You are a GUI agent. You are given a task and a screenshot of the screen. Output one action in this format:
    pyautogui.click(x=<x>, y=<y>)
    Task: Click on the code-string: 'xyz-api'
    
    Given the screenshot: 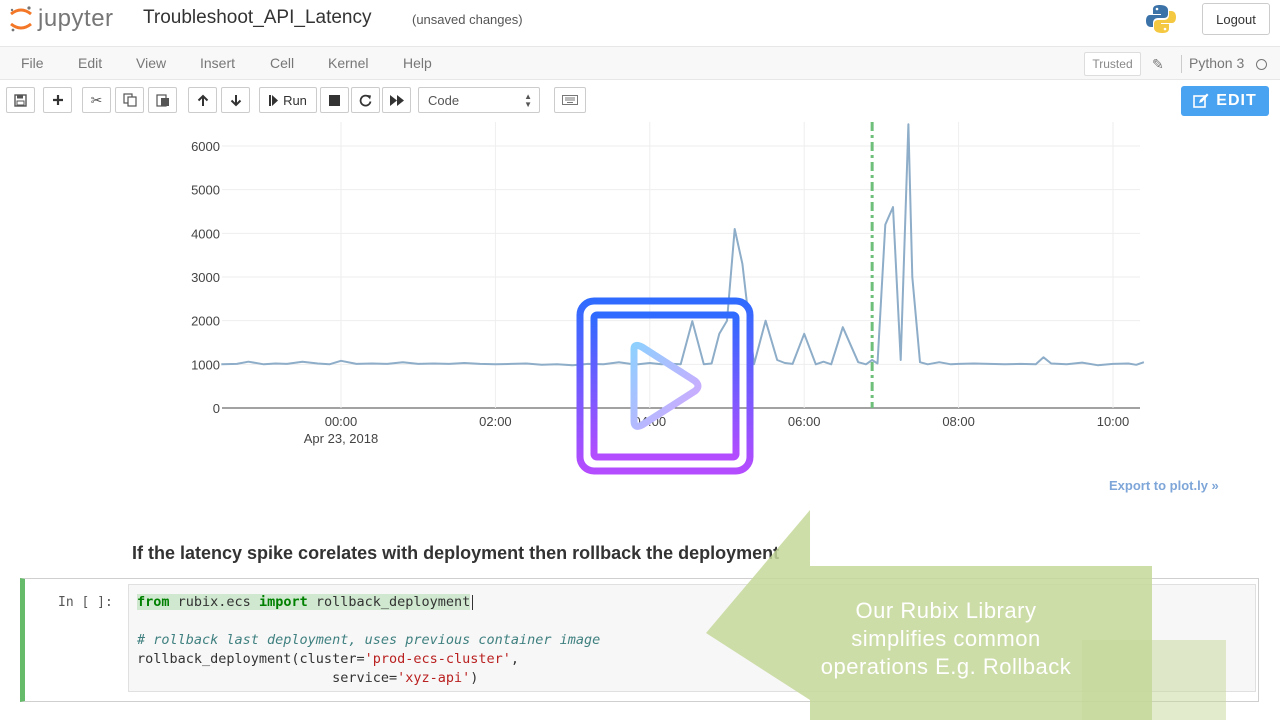 What is the action you would take?
    pyautogui.click(x=434, y=678)
    